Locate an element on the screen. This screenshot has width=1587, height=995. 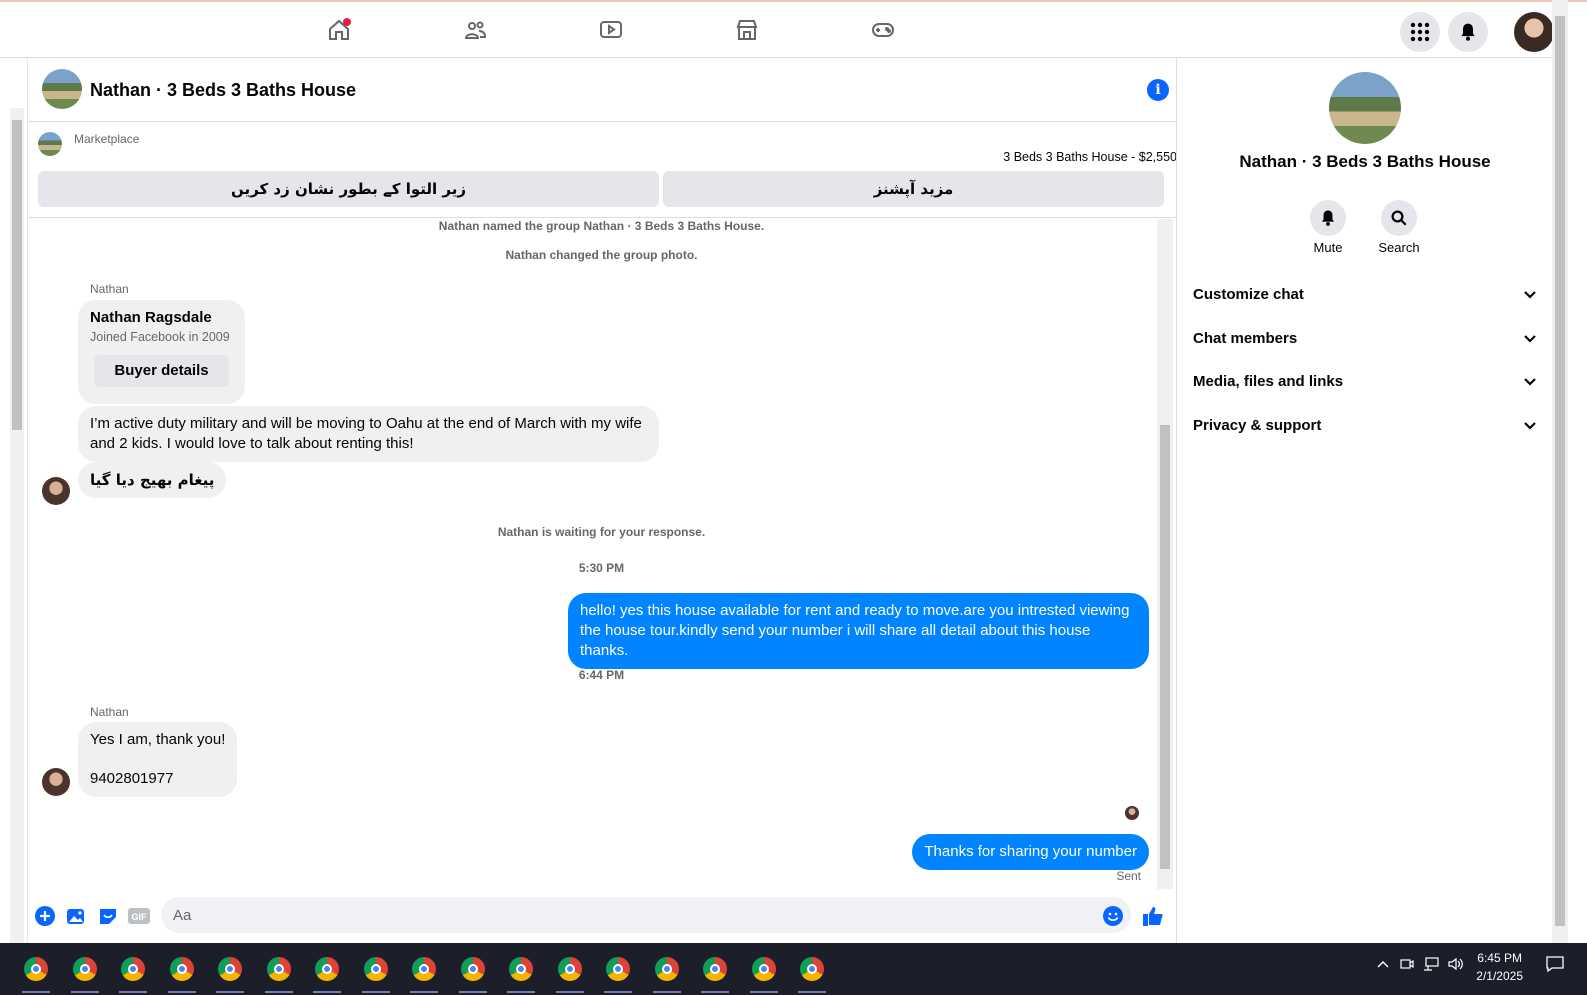
chat-header: Nathan · 3 Beds 3 Baths House i is located at coordinates (609, 90).